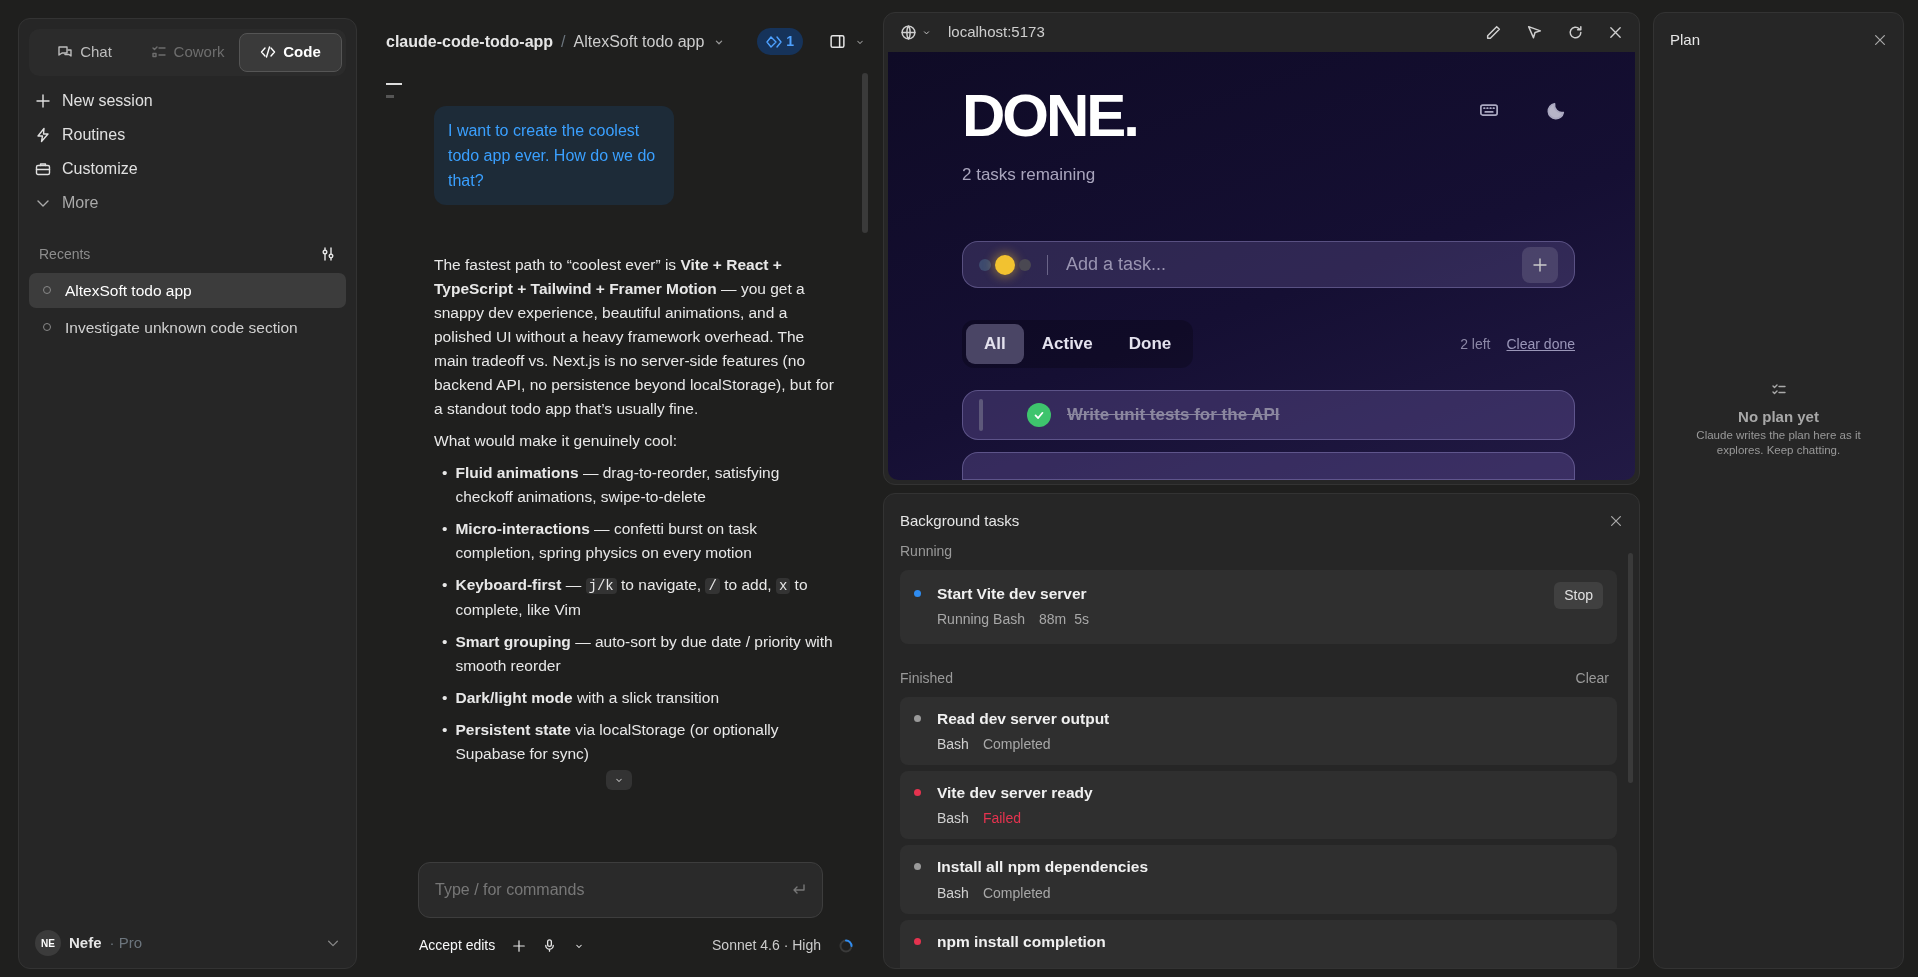  What do you see at coordinates (634, 337) in the screenshot?
I see `response-paragraph: The fastest path to “coolest ever” is Vite + React + TypeScript + Tailwind + Framer Motion — you get a snappy dev experience, beautiful animations, and a polished UI without a heavy framework overhead. The main tradeoff vs. Next.js is no server-side features (no backend API, no persistence beyond localStorage), but for a standout todo app that’s usually fine.` at bounding box center [634, 337].